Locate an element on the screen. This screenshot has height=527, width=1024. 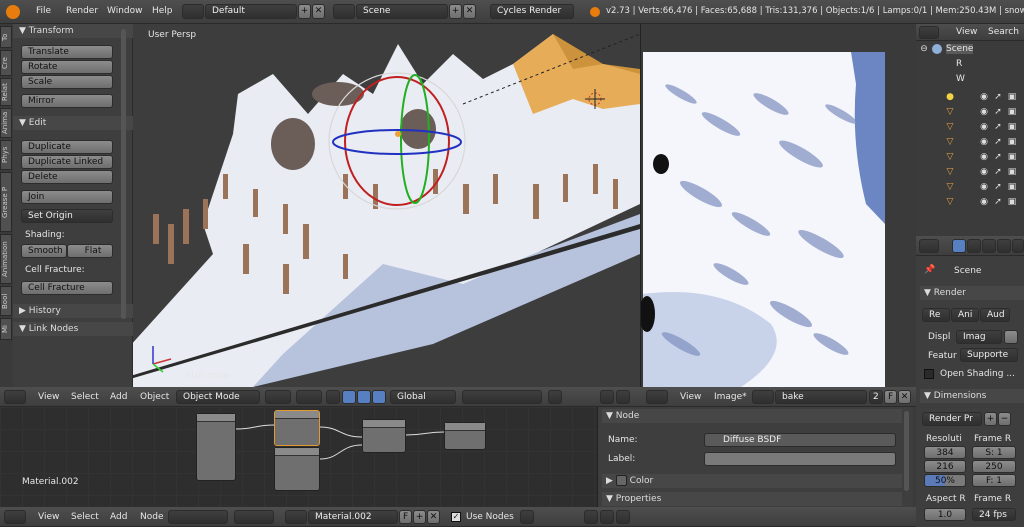
node-panel-header: ▼ Node is located at coordinates (752, 416).